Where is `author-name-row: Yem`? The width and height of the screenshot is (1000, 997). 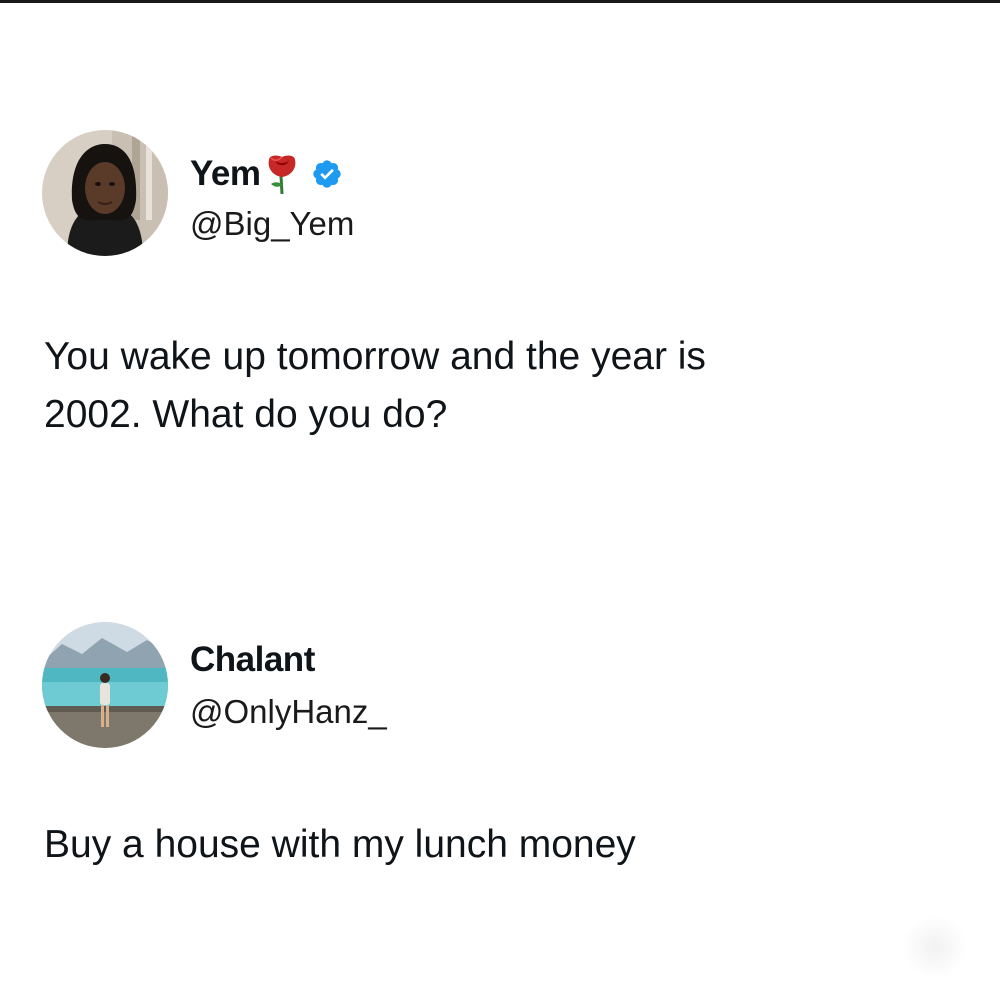
author-name-row: Yem is located at coordinates (266, 174).